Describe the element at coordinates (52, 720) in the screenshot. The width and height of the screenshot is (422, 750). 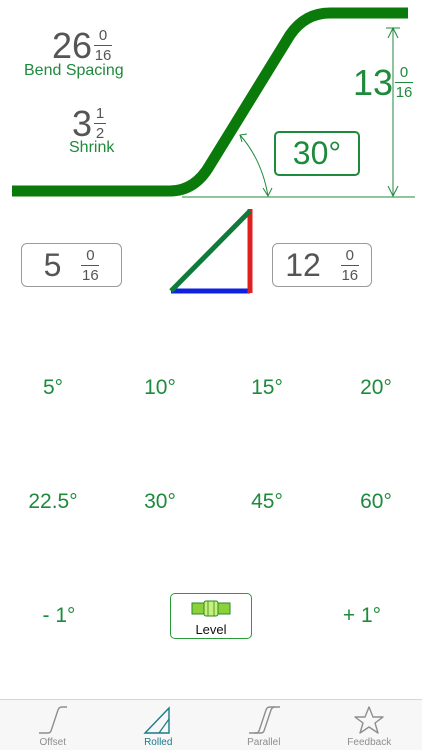
I see `offset-icon` at that location.